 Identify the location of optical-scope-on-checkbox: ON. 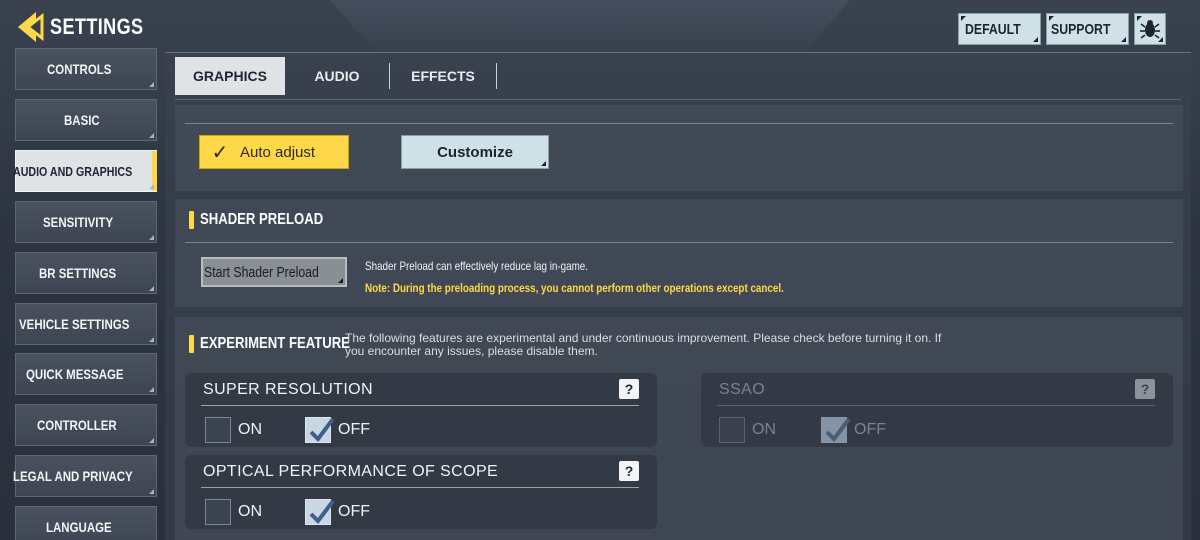
(233, 512).